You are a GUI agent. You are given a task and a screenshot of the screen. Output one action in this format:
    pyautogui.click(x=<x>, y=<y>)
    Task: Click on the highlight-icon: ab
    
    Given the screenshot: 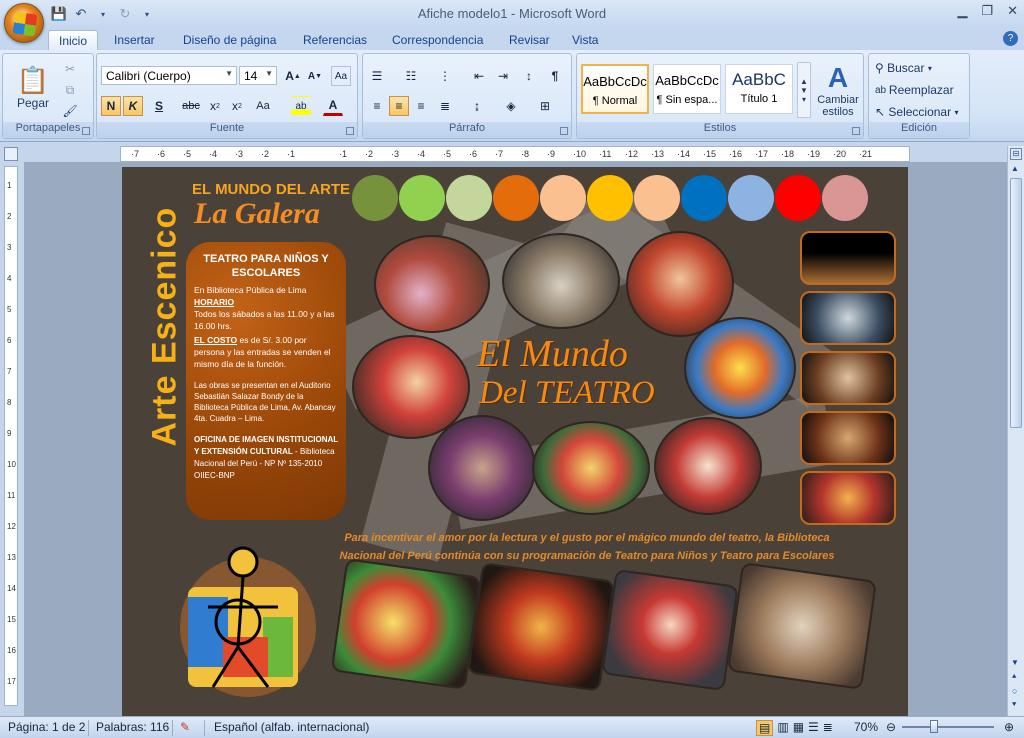 What is the action you would take?
    pyautogui.click(x=301, y=106)
    